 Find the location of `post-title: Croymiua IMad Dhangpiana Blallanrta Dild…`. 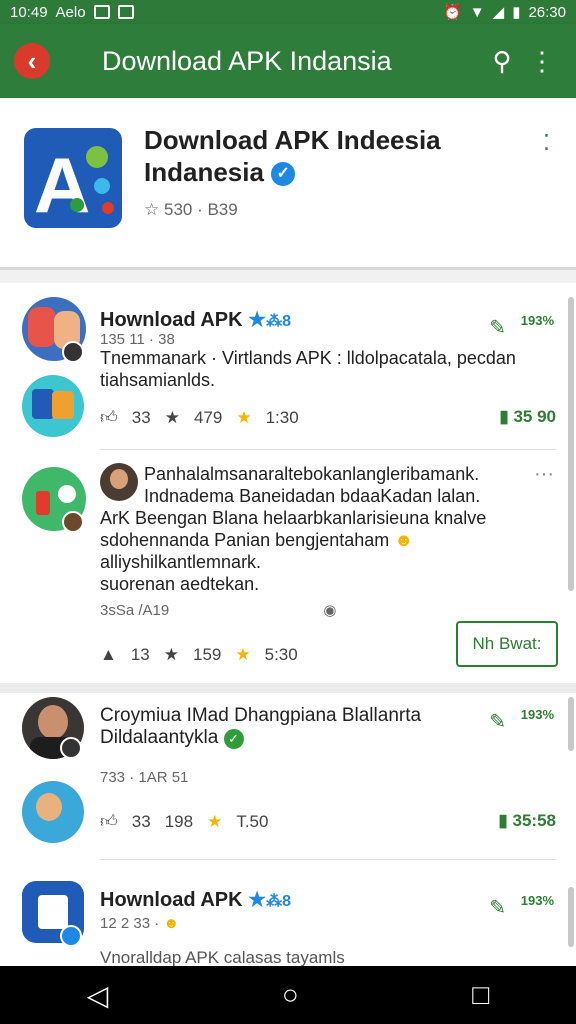

post-title: Croymiua IMad Dhangpiana Blallanrta Dild… is located at coordinates (261, 727).